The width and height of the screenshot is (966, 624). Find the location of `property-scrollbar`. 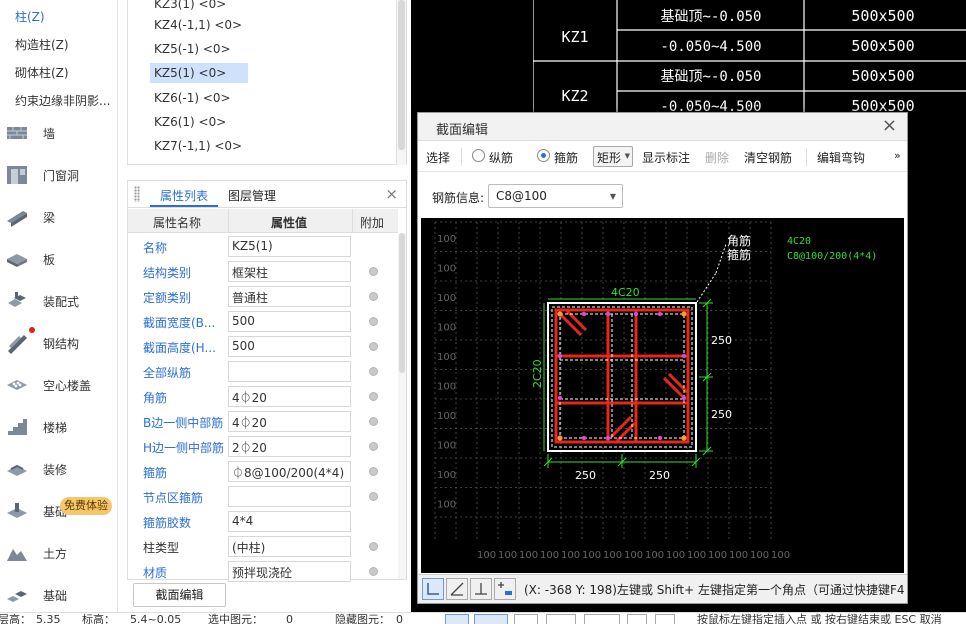

property-scrollbar is located at coordinates (402, 406).